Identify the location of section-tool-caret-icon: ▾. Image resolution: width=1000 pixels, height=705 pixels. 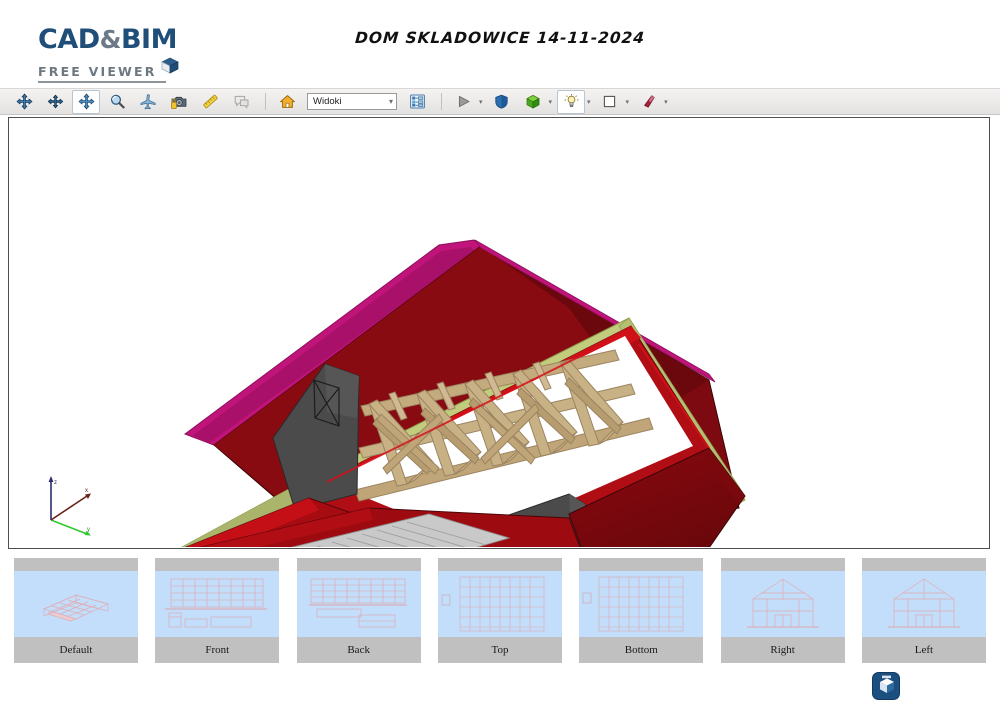
(666, 102).